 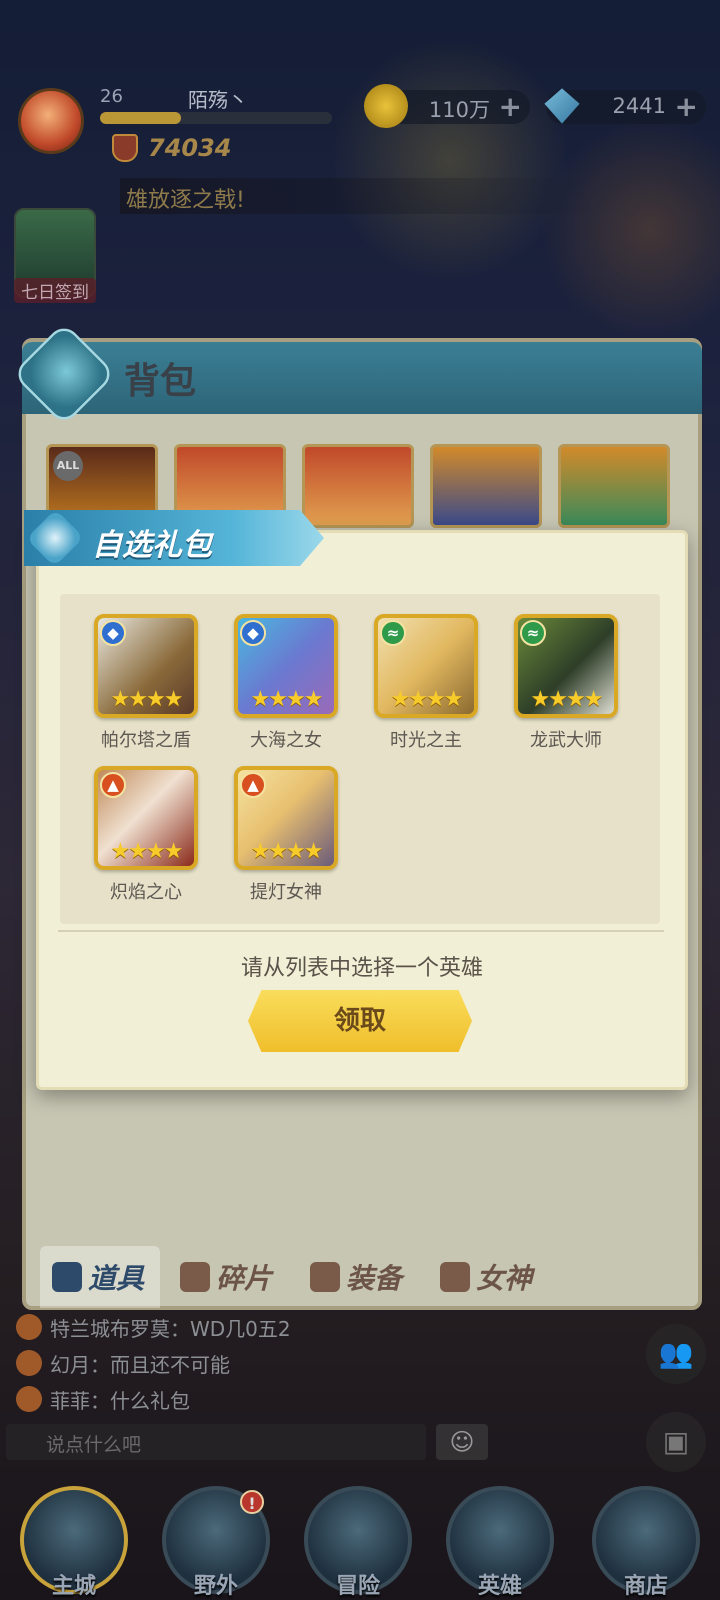 I want to click on divider, so click(x=361, y=931).